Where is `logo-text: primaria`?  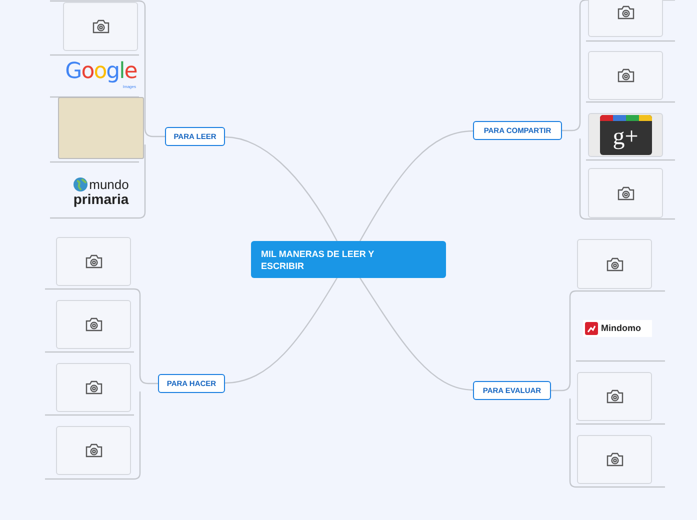
logo-text: primaria is located at coordinates (101, 199).